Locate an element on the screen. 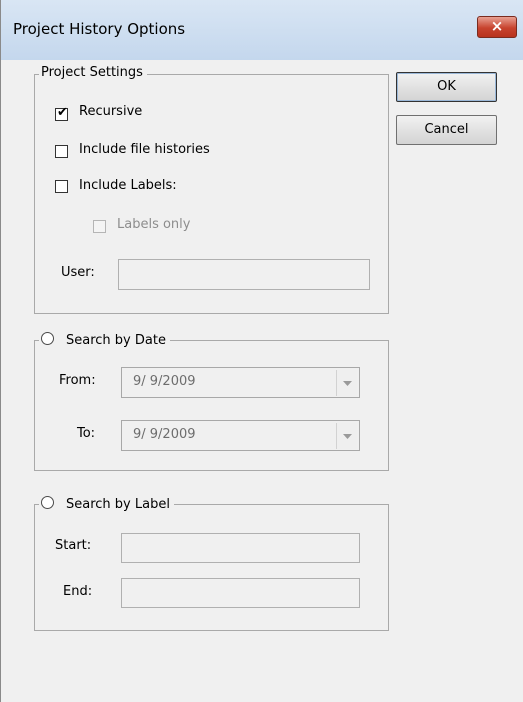  title-bar: Project History Options × is located at coordinates (262, 30).